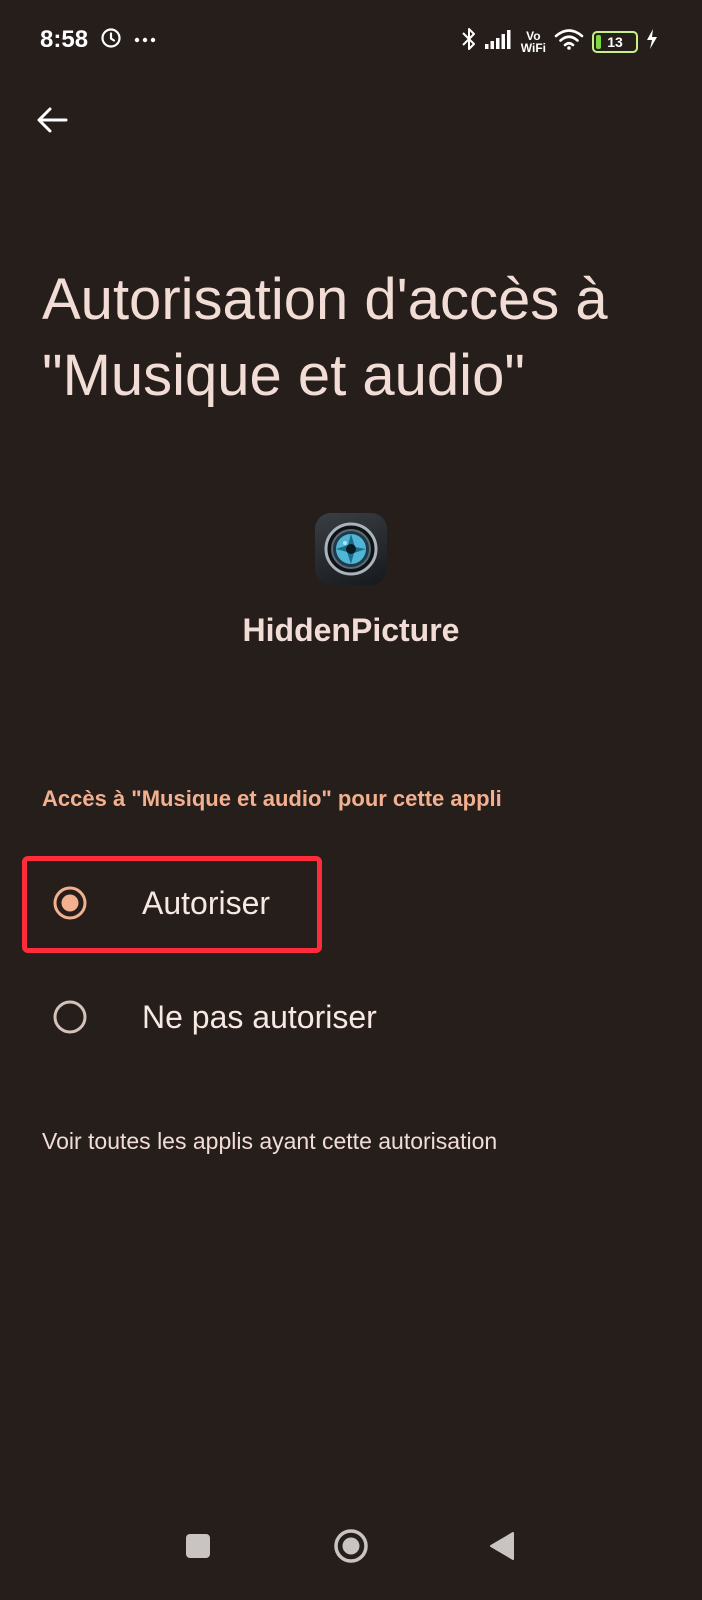 The height and width of the screenshot is (1600, 702). I want to click on nav-back-button, so click(502, 1546).